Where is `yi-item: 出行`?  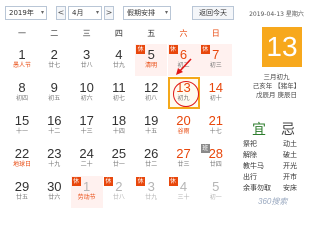
yi-item: 出行 is located at coordinates (250, 177).